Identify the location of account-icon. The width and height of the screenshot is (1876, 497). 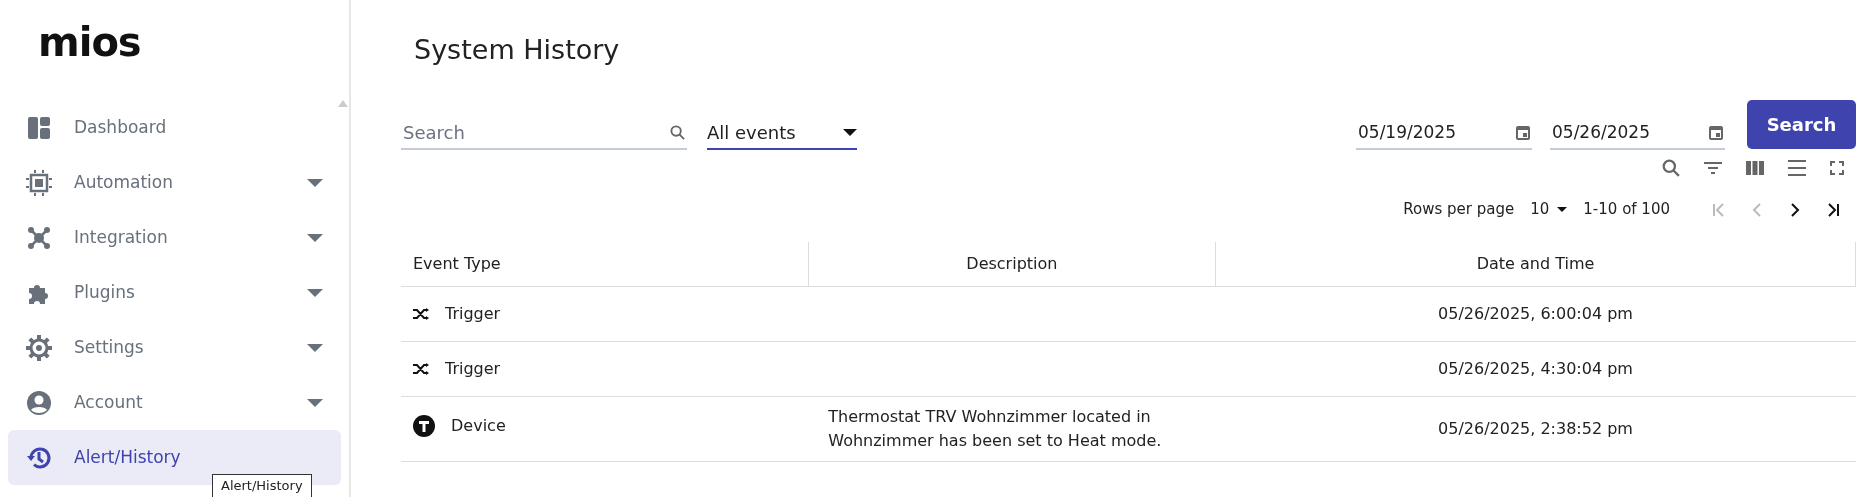
(39, 402).